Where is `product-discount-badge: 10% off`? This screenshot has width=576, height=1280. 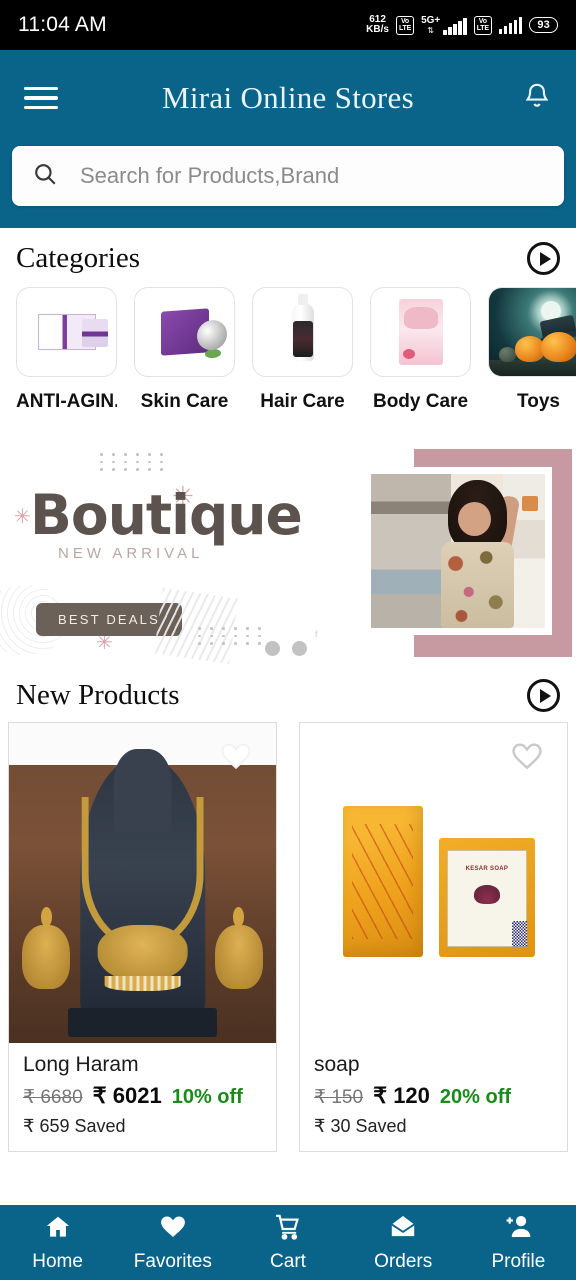 product-discount-badge: 10% off is located at coordinates (207, 1097).